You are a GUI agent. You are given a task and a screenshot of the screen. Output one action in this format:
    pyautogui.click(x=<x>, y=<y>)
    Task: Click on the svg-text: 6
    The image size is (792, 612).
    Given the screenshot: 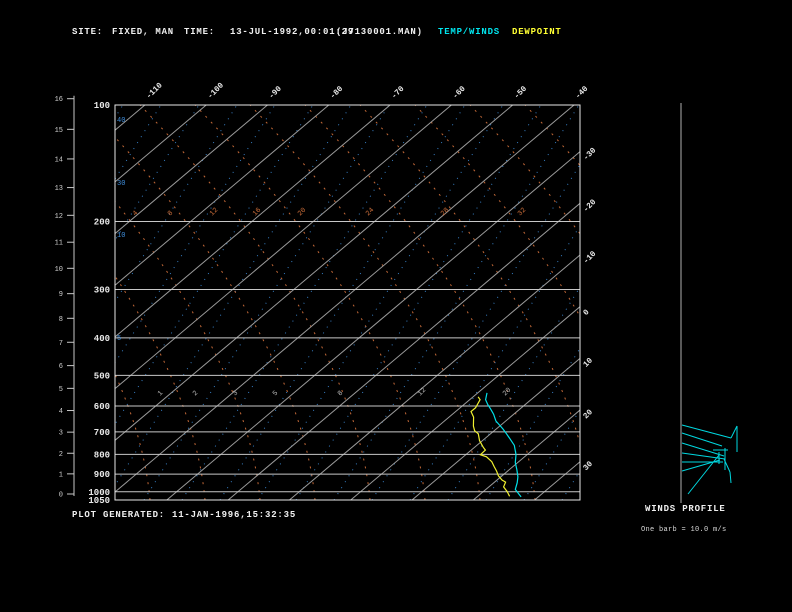 What is the action you would take?
    pyautogui.click(x=61, y=367)
    